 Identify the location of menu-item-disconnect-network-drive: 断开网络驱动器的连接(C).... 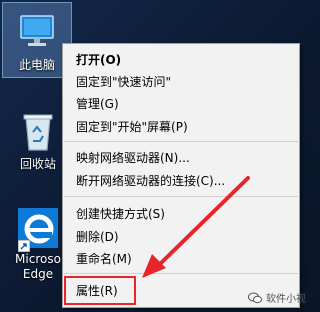
(150, 181).